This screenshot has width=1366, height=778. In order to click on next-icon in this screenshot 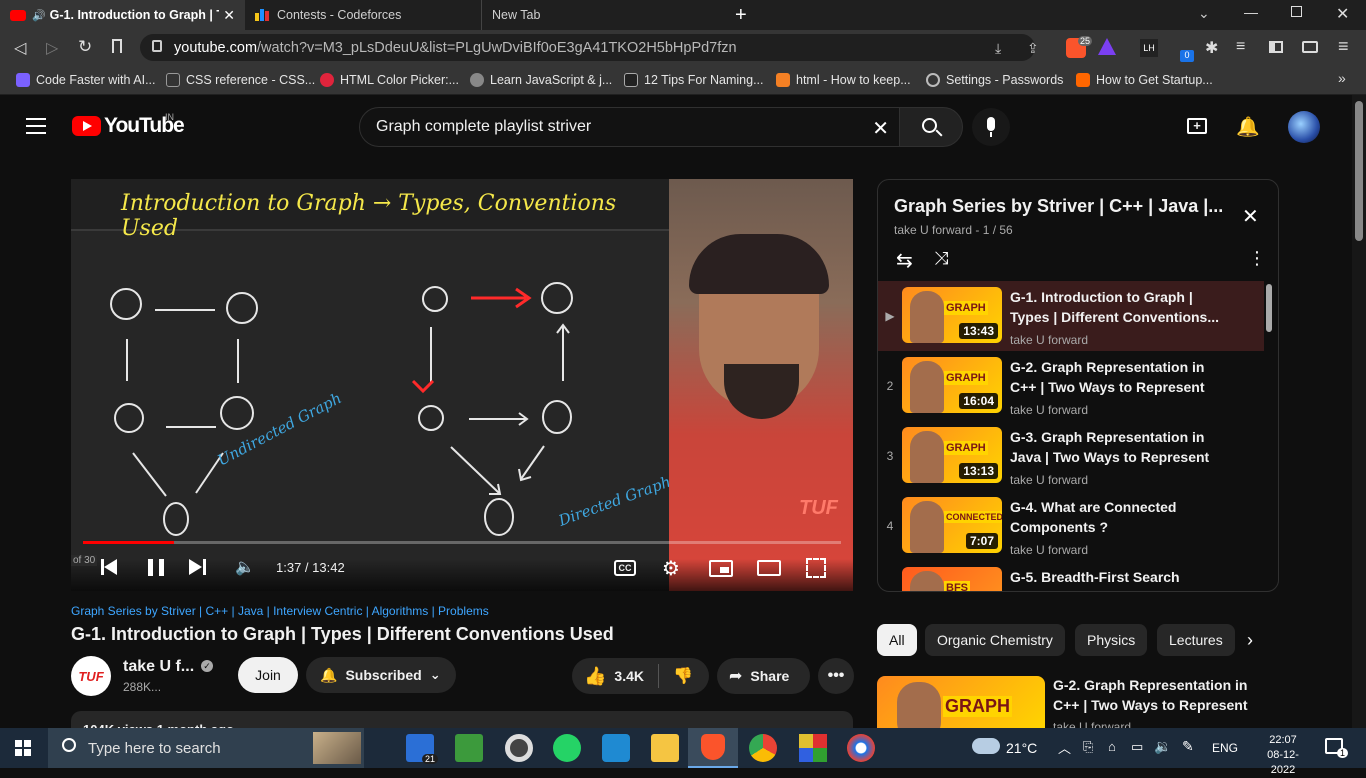, I will do `click(198, 567)`.